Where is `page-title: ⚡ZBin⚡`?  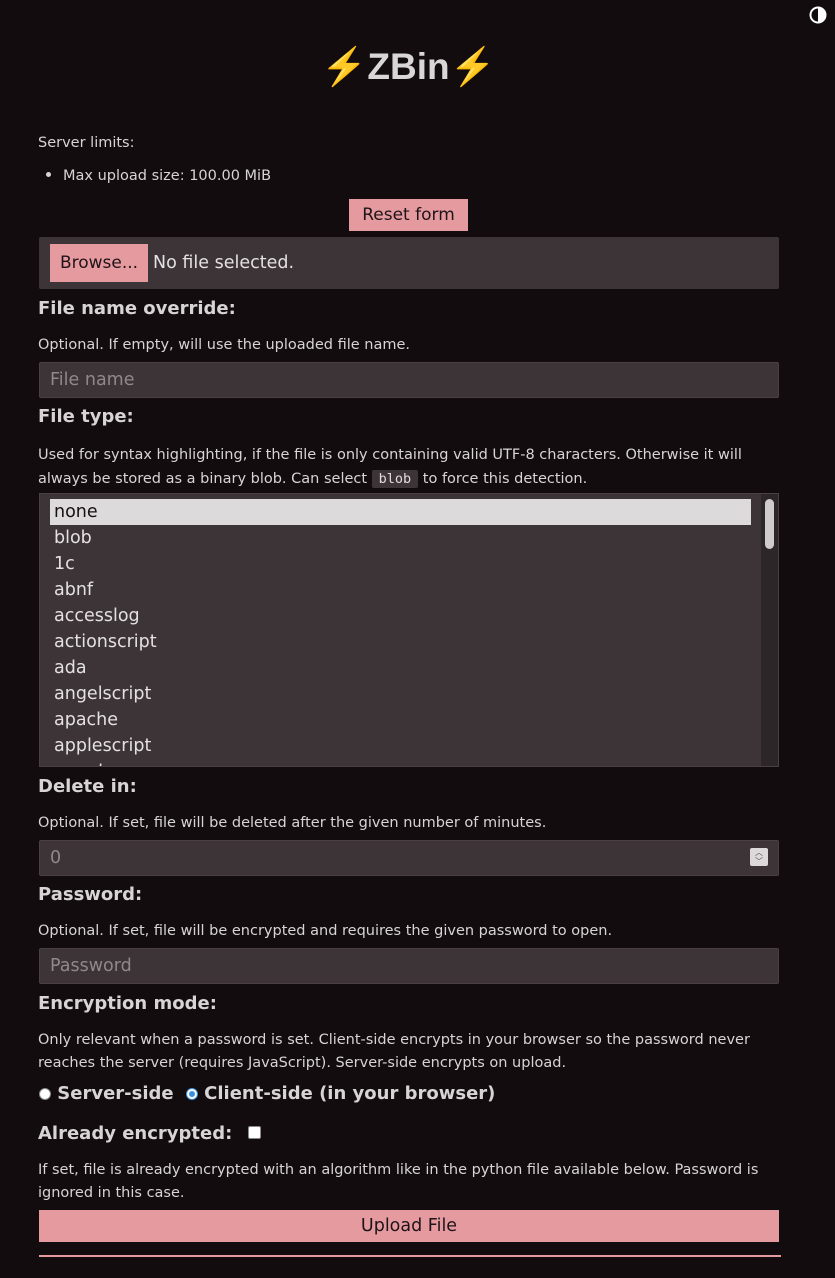 page-title: ⚡ZBin⚡ is located at coordinates (408, 67).